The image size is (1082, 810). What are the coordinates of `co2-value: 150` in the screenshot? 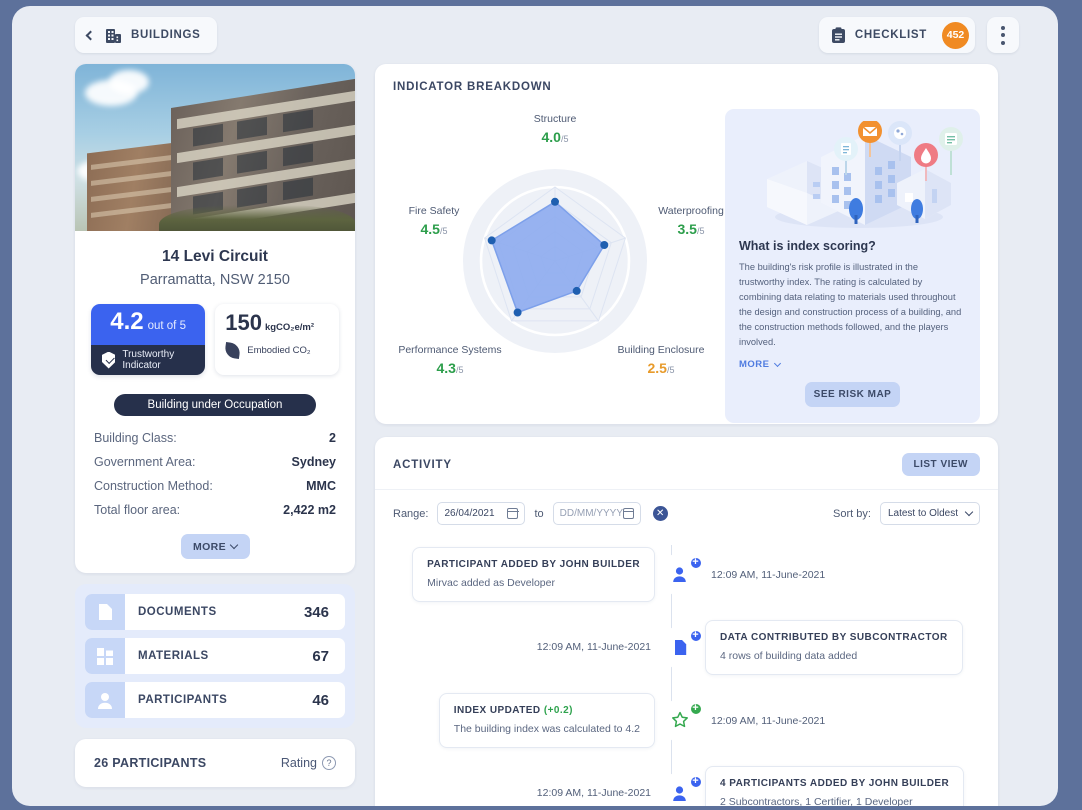 It's located at (243, 322).